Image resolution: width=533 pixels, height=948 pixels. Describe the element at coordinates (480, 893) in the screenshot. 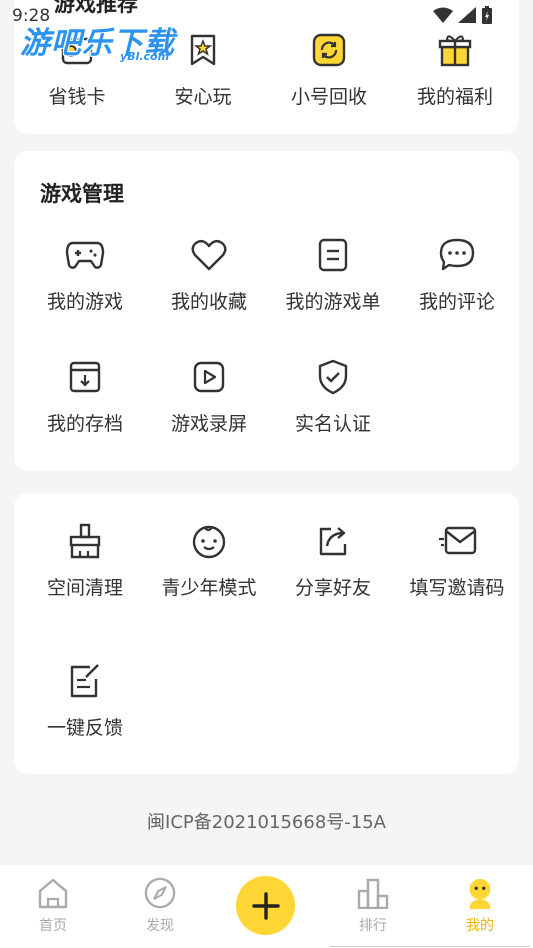

I see `profile-icon` at that location.